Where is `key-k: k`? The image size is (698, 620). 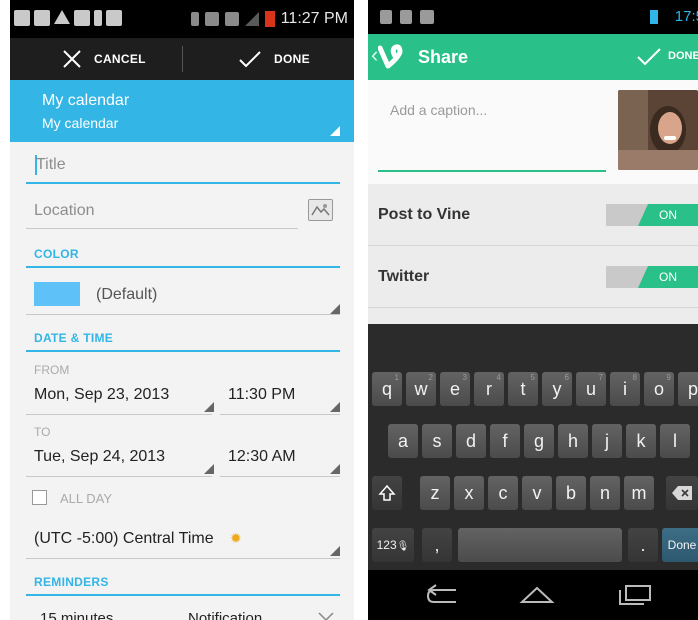
key-k: k is located at coordinates (641, 441).